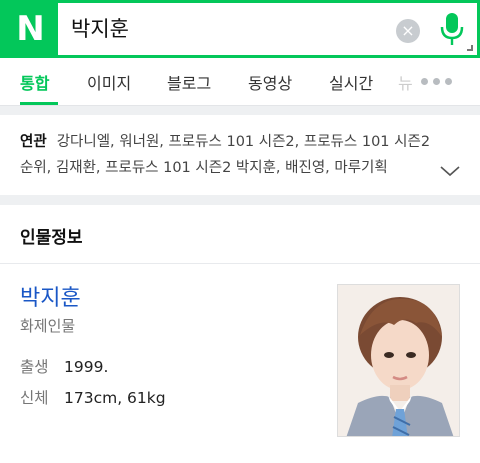 This screenshot has height=463, width=480. I want to click on clear-search-button: ×, so click(408, 31).